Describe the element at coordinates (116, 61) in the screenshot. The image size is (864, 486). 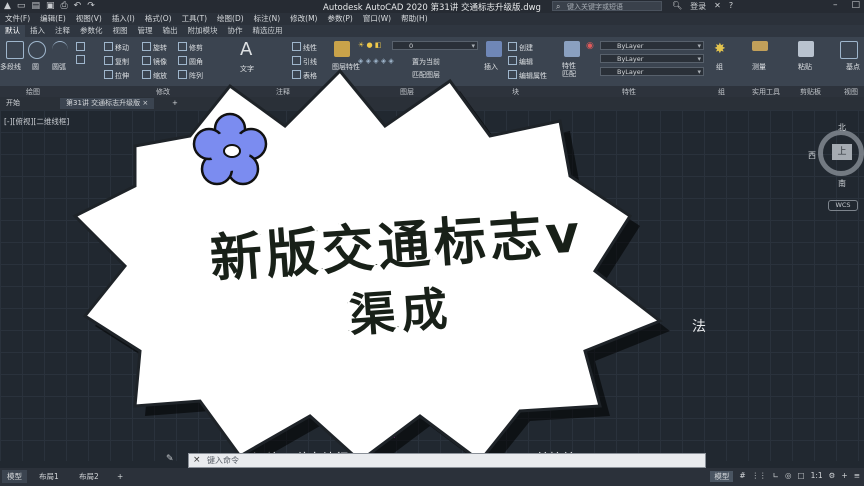
I see `copy-button: 复制` at that location.